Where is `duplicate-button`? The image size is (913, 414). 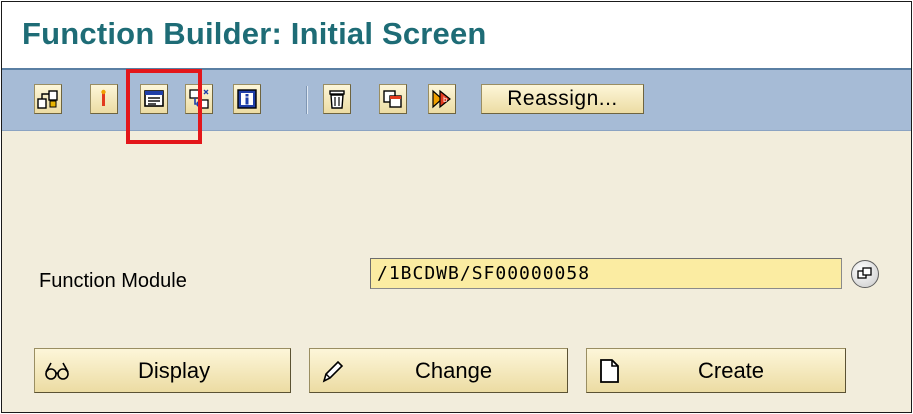
duplicate-button is located at coordinates (393, 99).